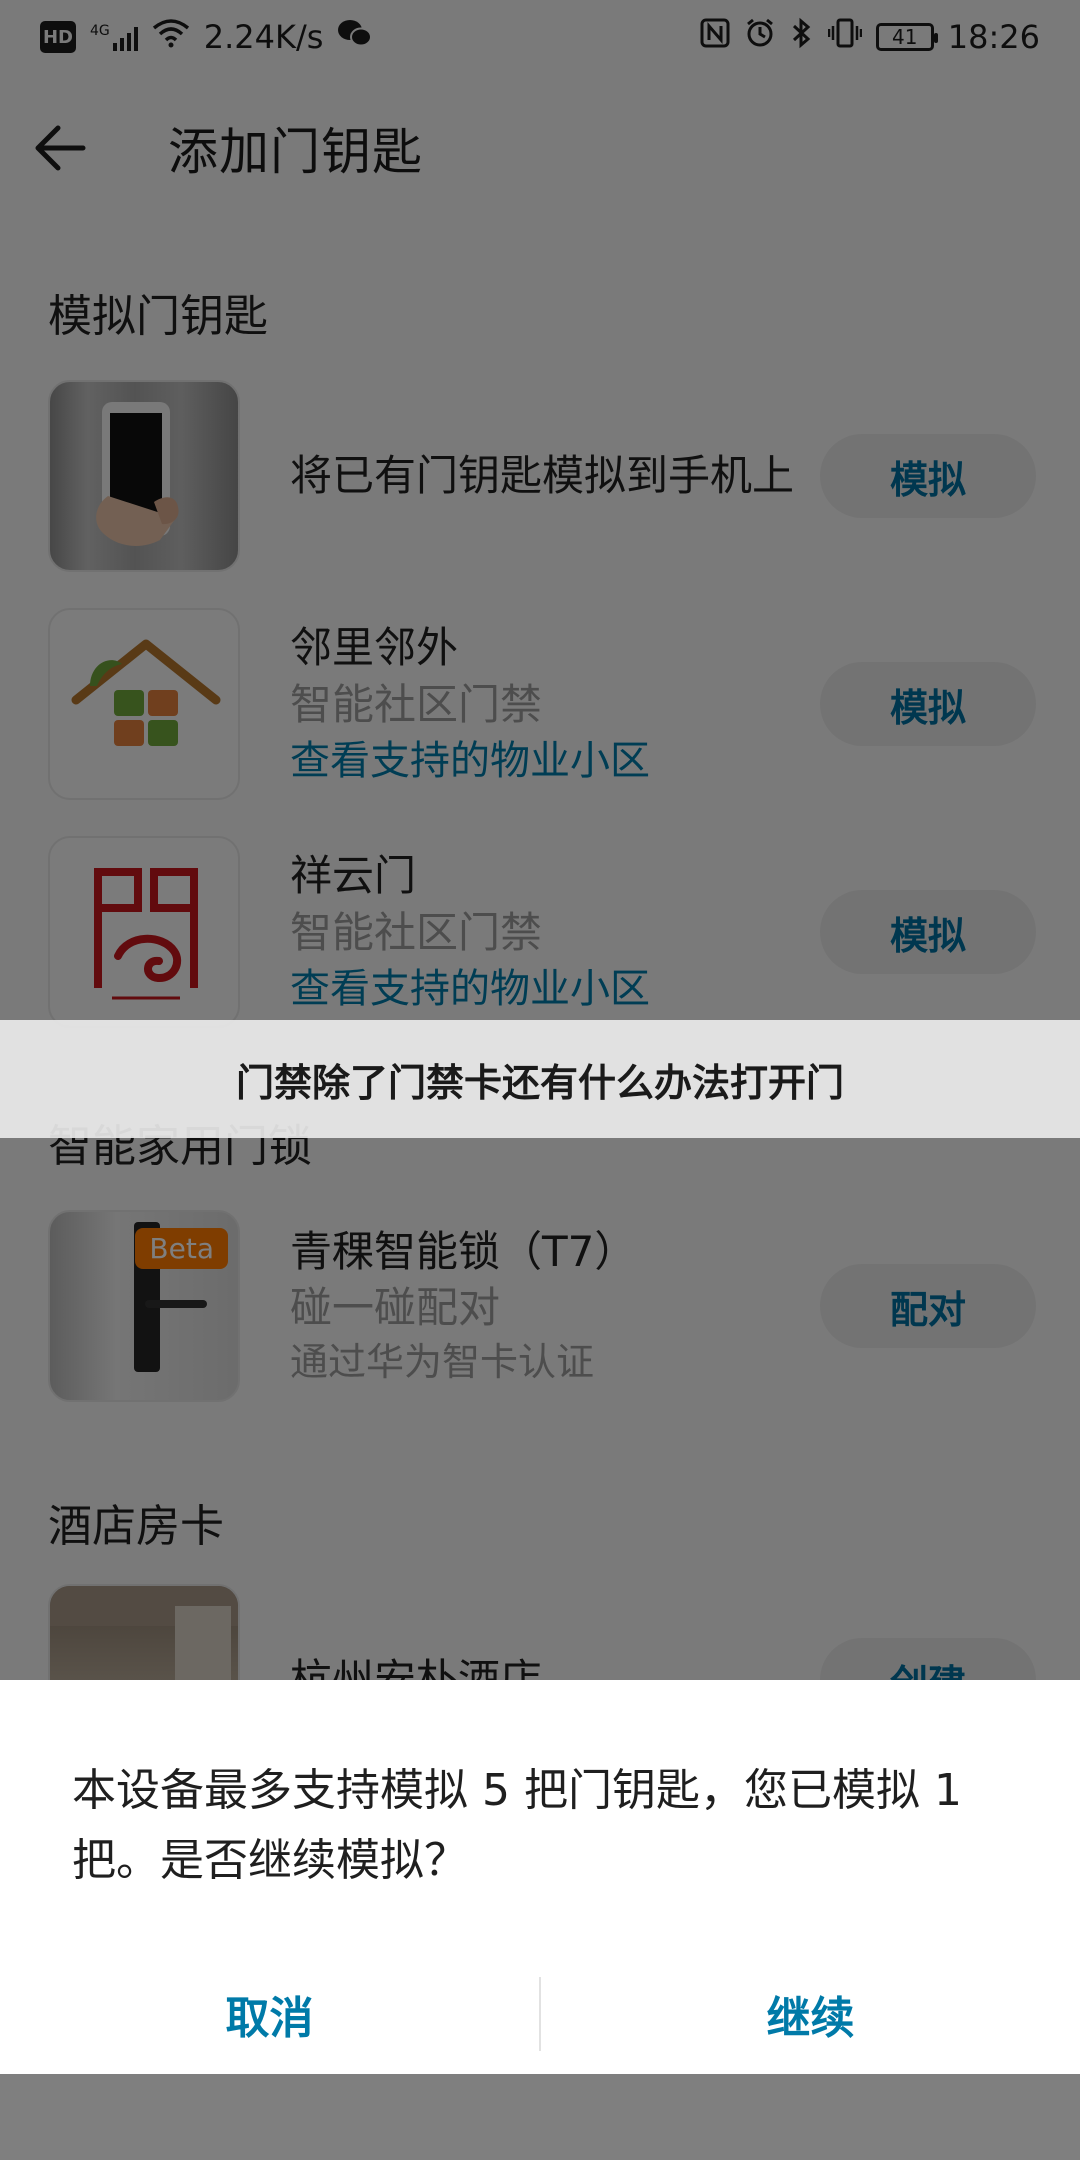 The height and width of the screenshot is (2160, 1080). Describe the element at coordinates (540, 2117) in the screenshot. I see `bottom-safe-area` at that location.